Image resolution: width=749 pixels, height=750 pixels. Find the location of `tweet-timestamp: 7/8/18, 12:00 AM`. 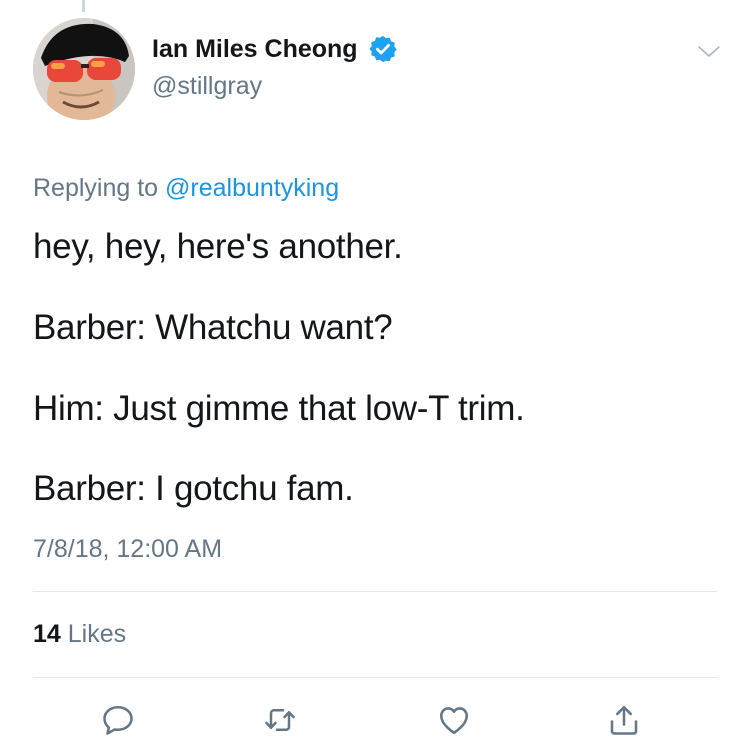

tweet-timestamp: 7/8/18, 12:00 AM is located at coordinates (127, 549).